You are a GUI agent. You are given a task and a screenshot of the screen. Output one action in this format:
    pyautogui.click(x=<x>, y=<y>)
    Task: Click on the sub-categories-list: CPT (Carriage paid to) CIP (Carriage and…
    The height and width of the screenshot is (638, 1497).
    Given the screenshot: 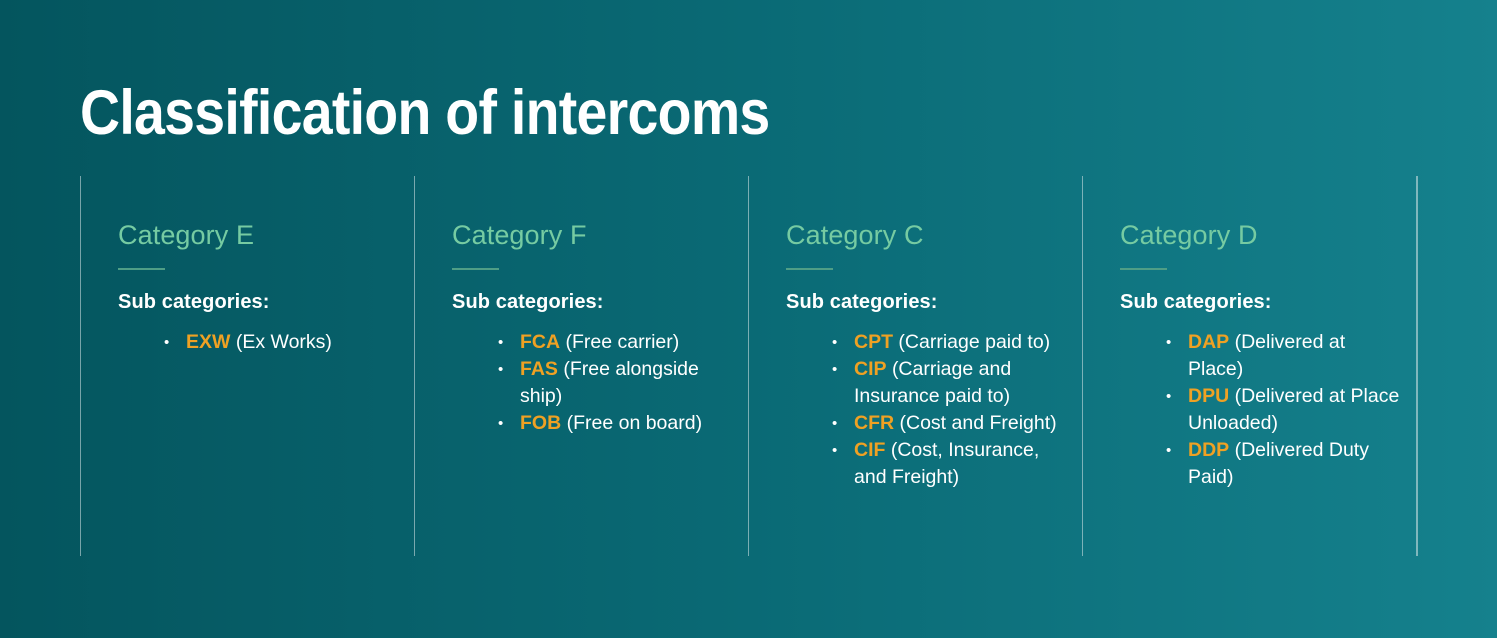 What is the action you would take?
    pyautogui.click(x=927, y=410)
    